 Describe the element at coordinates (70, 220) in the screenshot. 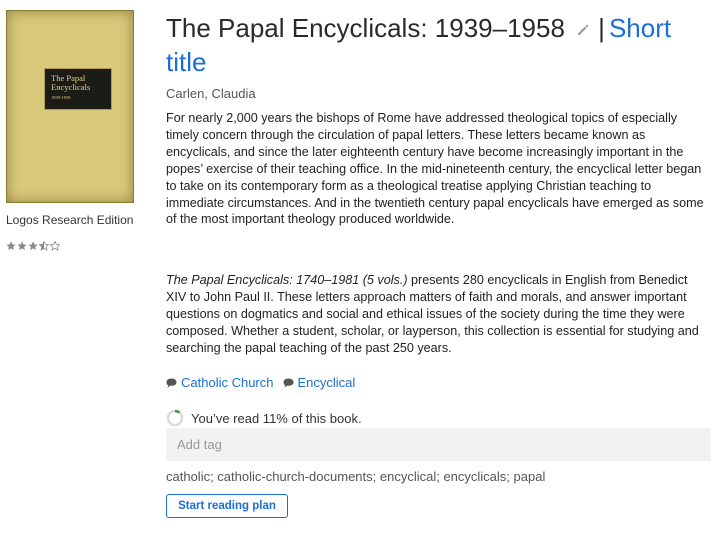

I see `edition-label: Logos Research Edition` at that location.